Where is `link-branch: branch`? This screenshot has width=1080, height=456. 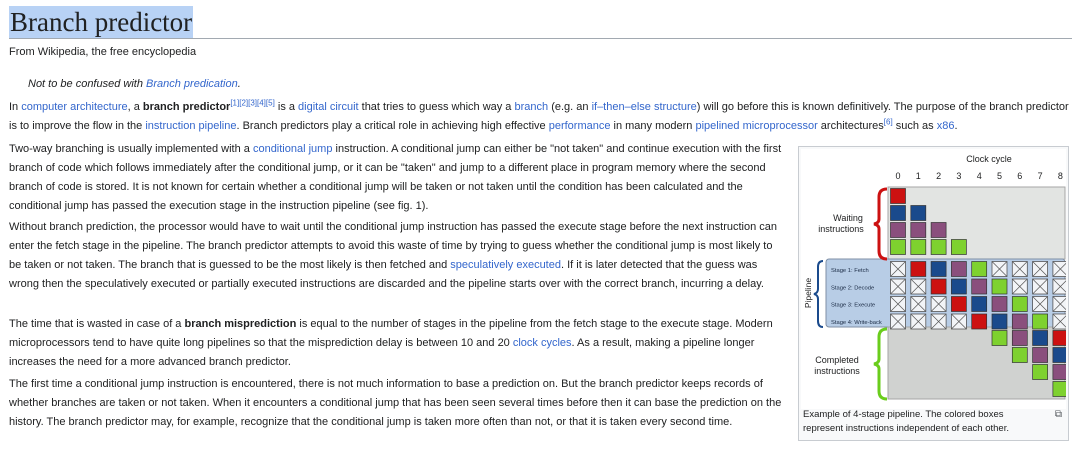 link-branch: branch is located at coordinates (532, 107).